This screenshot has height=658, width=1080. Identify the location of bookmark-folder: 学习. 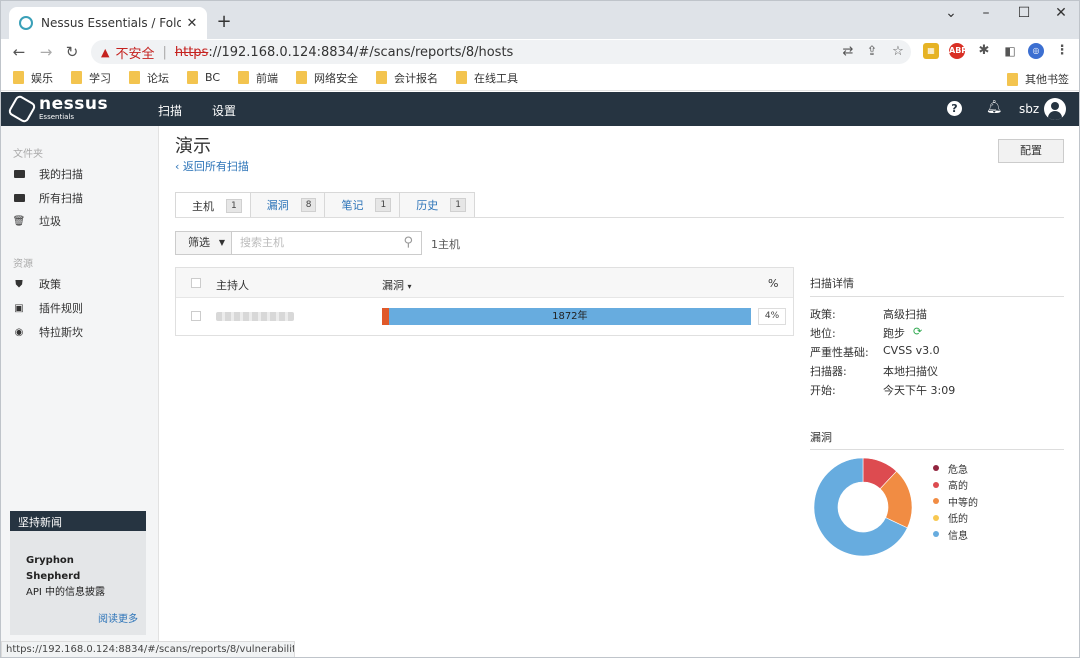
(91, 78).